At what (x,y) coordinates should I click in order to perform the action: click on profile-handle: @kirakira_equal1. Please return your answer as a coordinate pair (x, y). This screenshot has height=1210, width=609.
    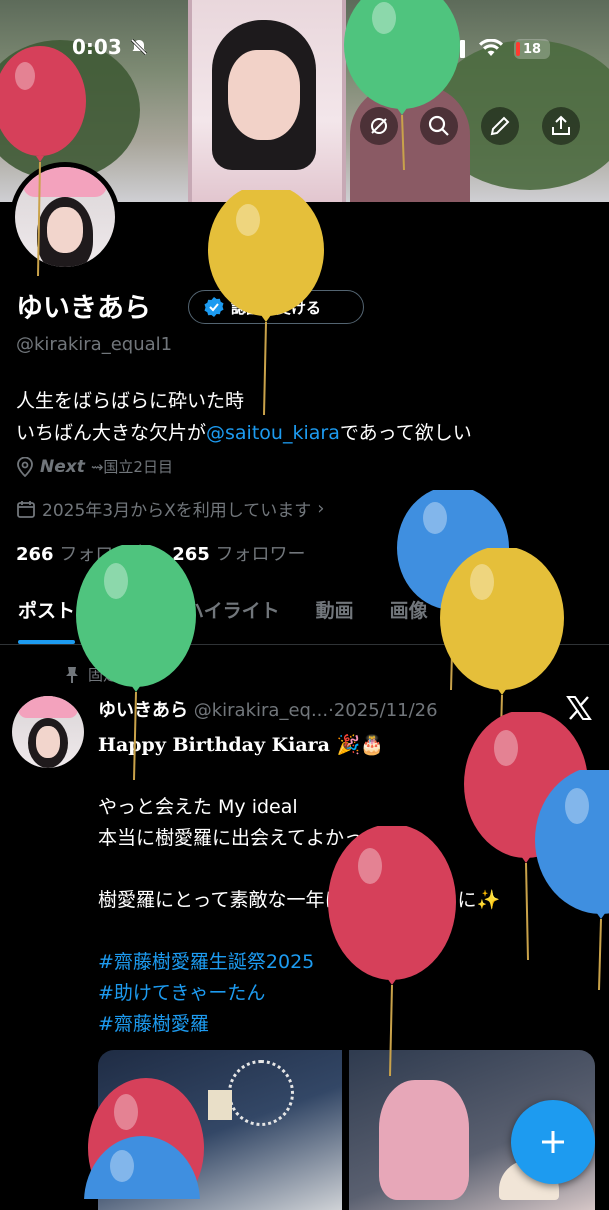
    Looking at the image, I should click on (94, 344).